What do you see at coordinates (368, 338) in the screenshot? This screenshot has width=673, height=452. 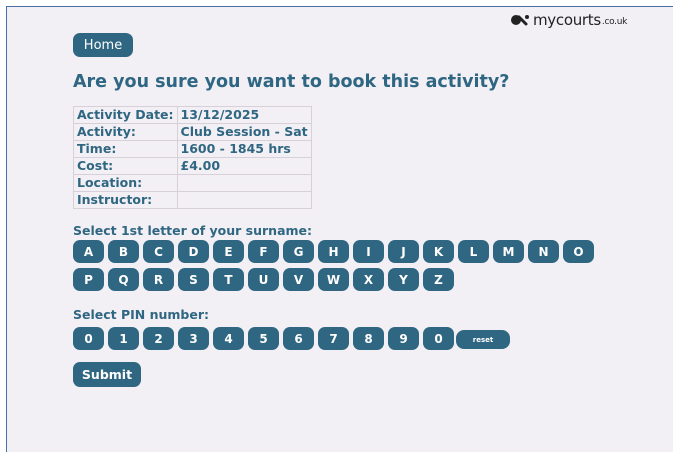 I see `pin-key-8: 8` at bounding box center [368, 338].